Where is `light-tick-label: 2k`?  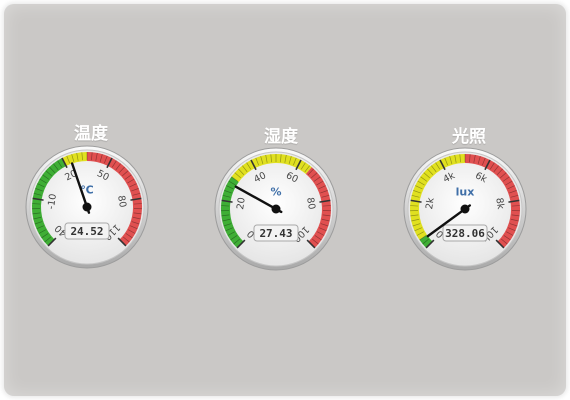 light-tick-label: 2k is located at coordinates (430, 203).